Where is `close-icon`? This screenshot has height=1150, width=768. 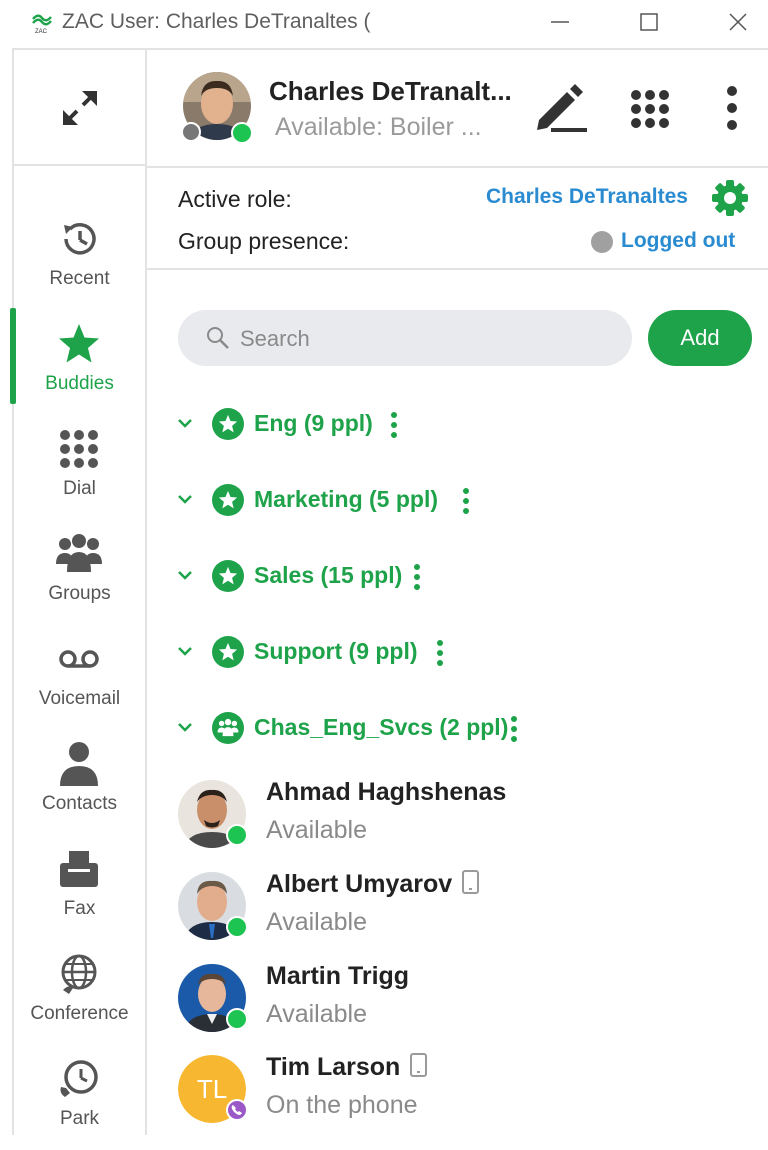 close-icon is located at coordinates (738, 22).